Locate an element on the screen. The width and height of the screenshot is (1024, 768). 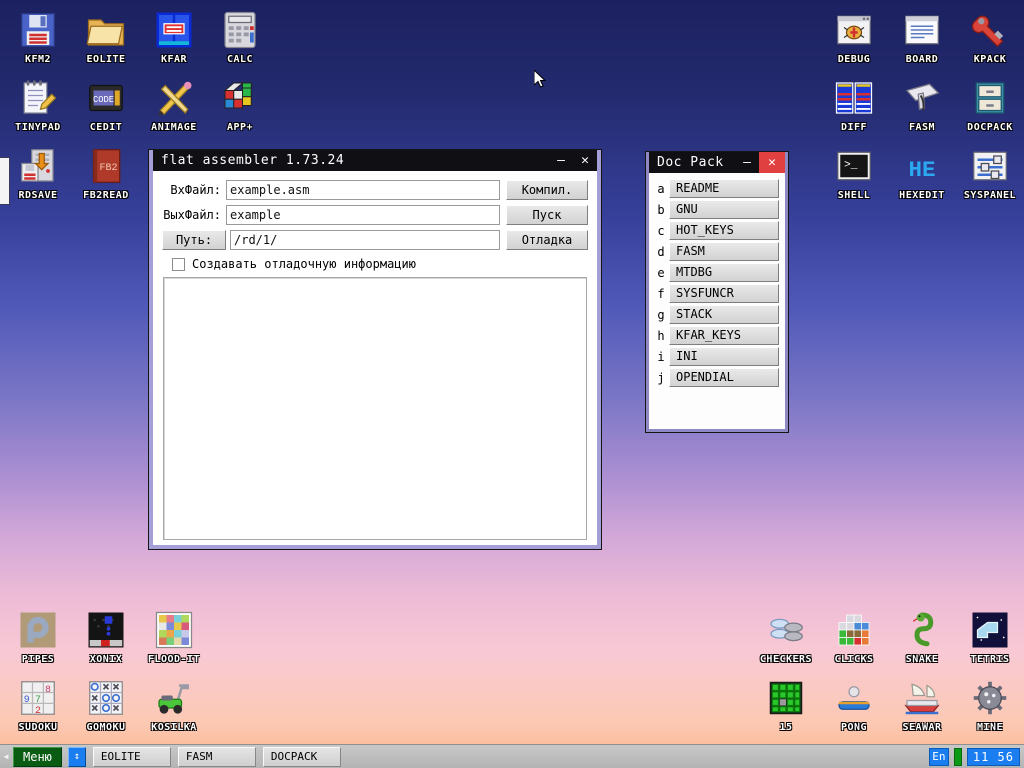
docpack-row: j OPENDIAL is located at coordinates (716, 377).